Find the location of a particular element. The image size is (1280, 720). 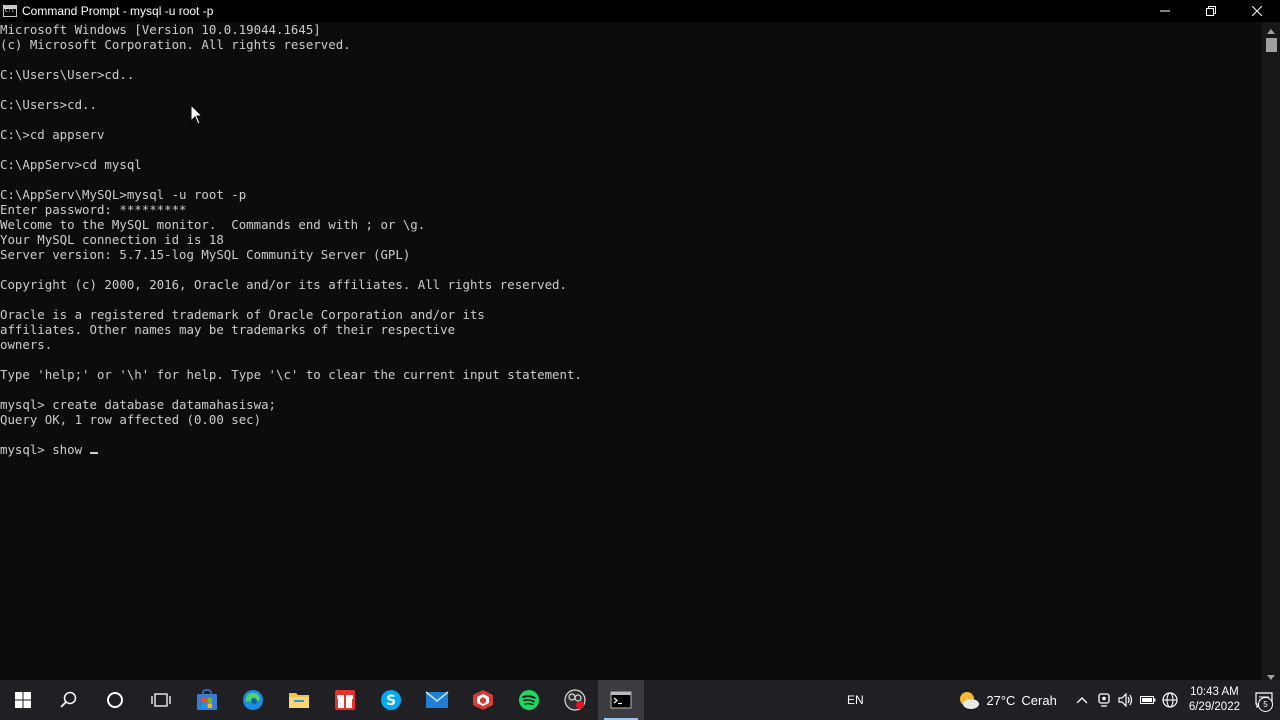

terminal-line: C:\Users\User>cd.. is located at coordinates (67, 74).